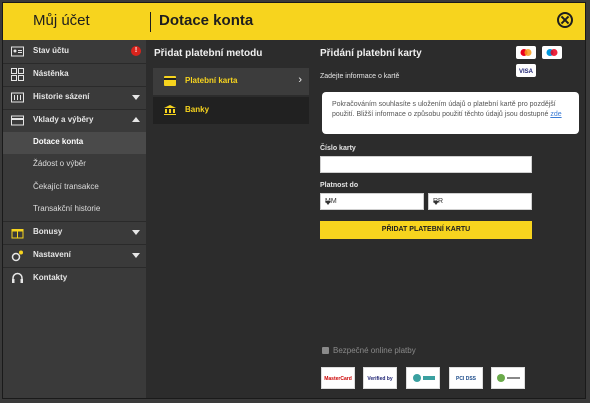  Describe the element at coordinates (371, 53) in the screenshot. I see `form-heading: Přidání platební karty` at that location.